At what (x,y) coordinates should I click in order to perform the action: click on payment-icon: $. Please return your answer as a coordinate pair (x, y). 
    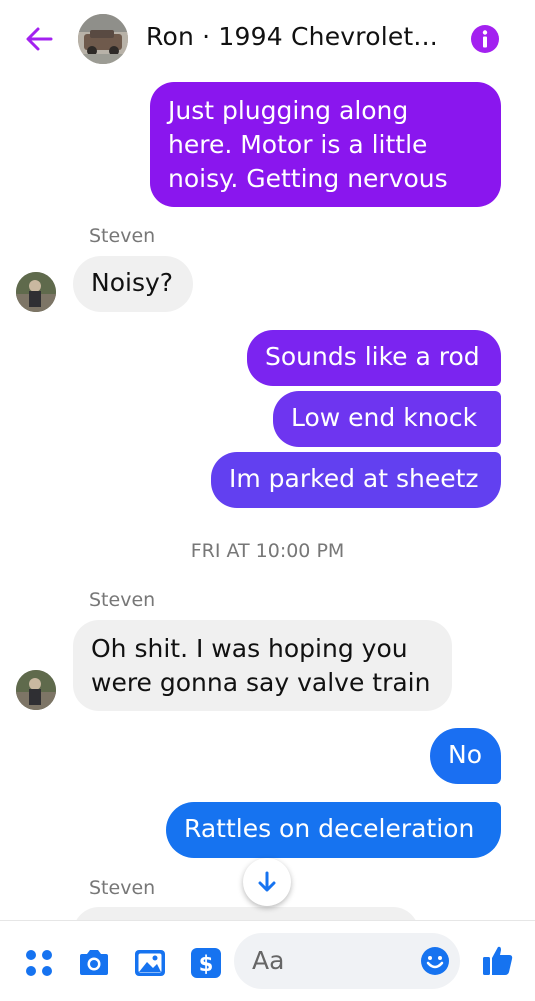
    Looking at the image, I should click on (206, 963).